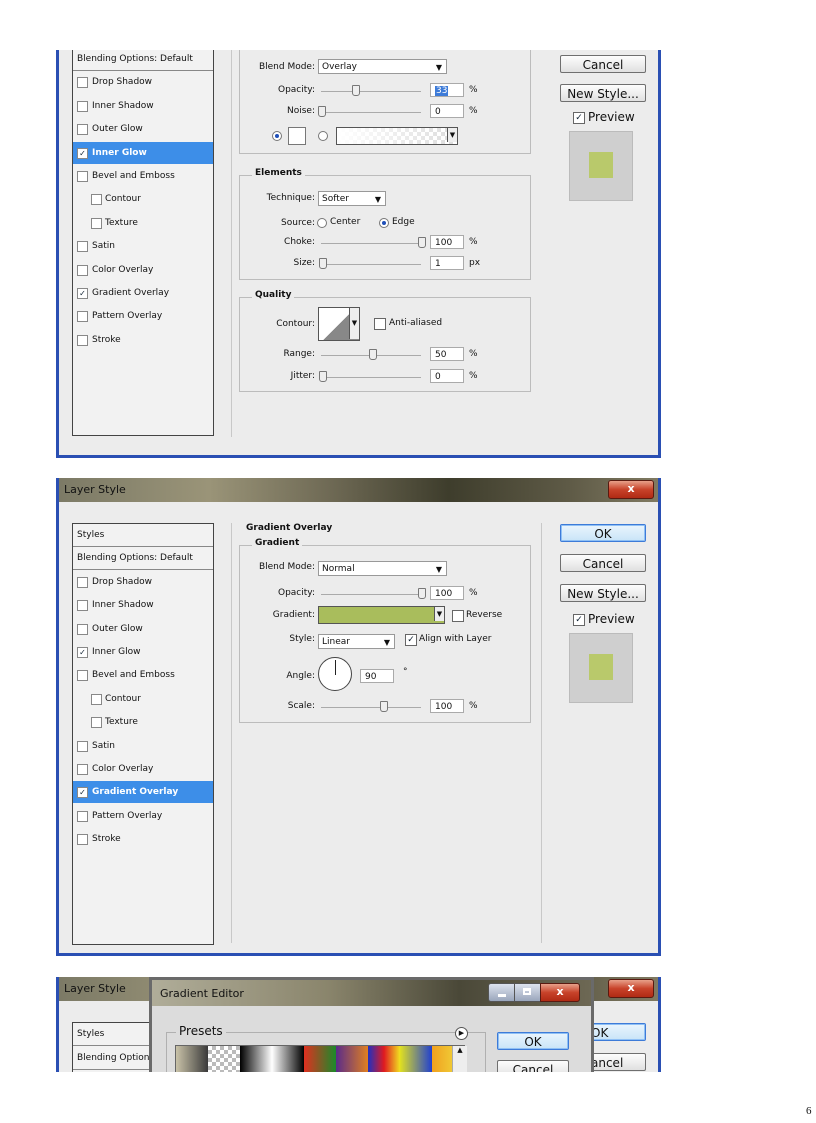 The width and height of the screenshot is (816, 1123). Describe the element at coordinates (356, 641) in the screenshot. I see `style-select: Linear ▼` at that location.